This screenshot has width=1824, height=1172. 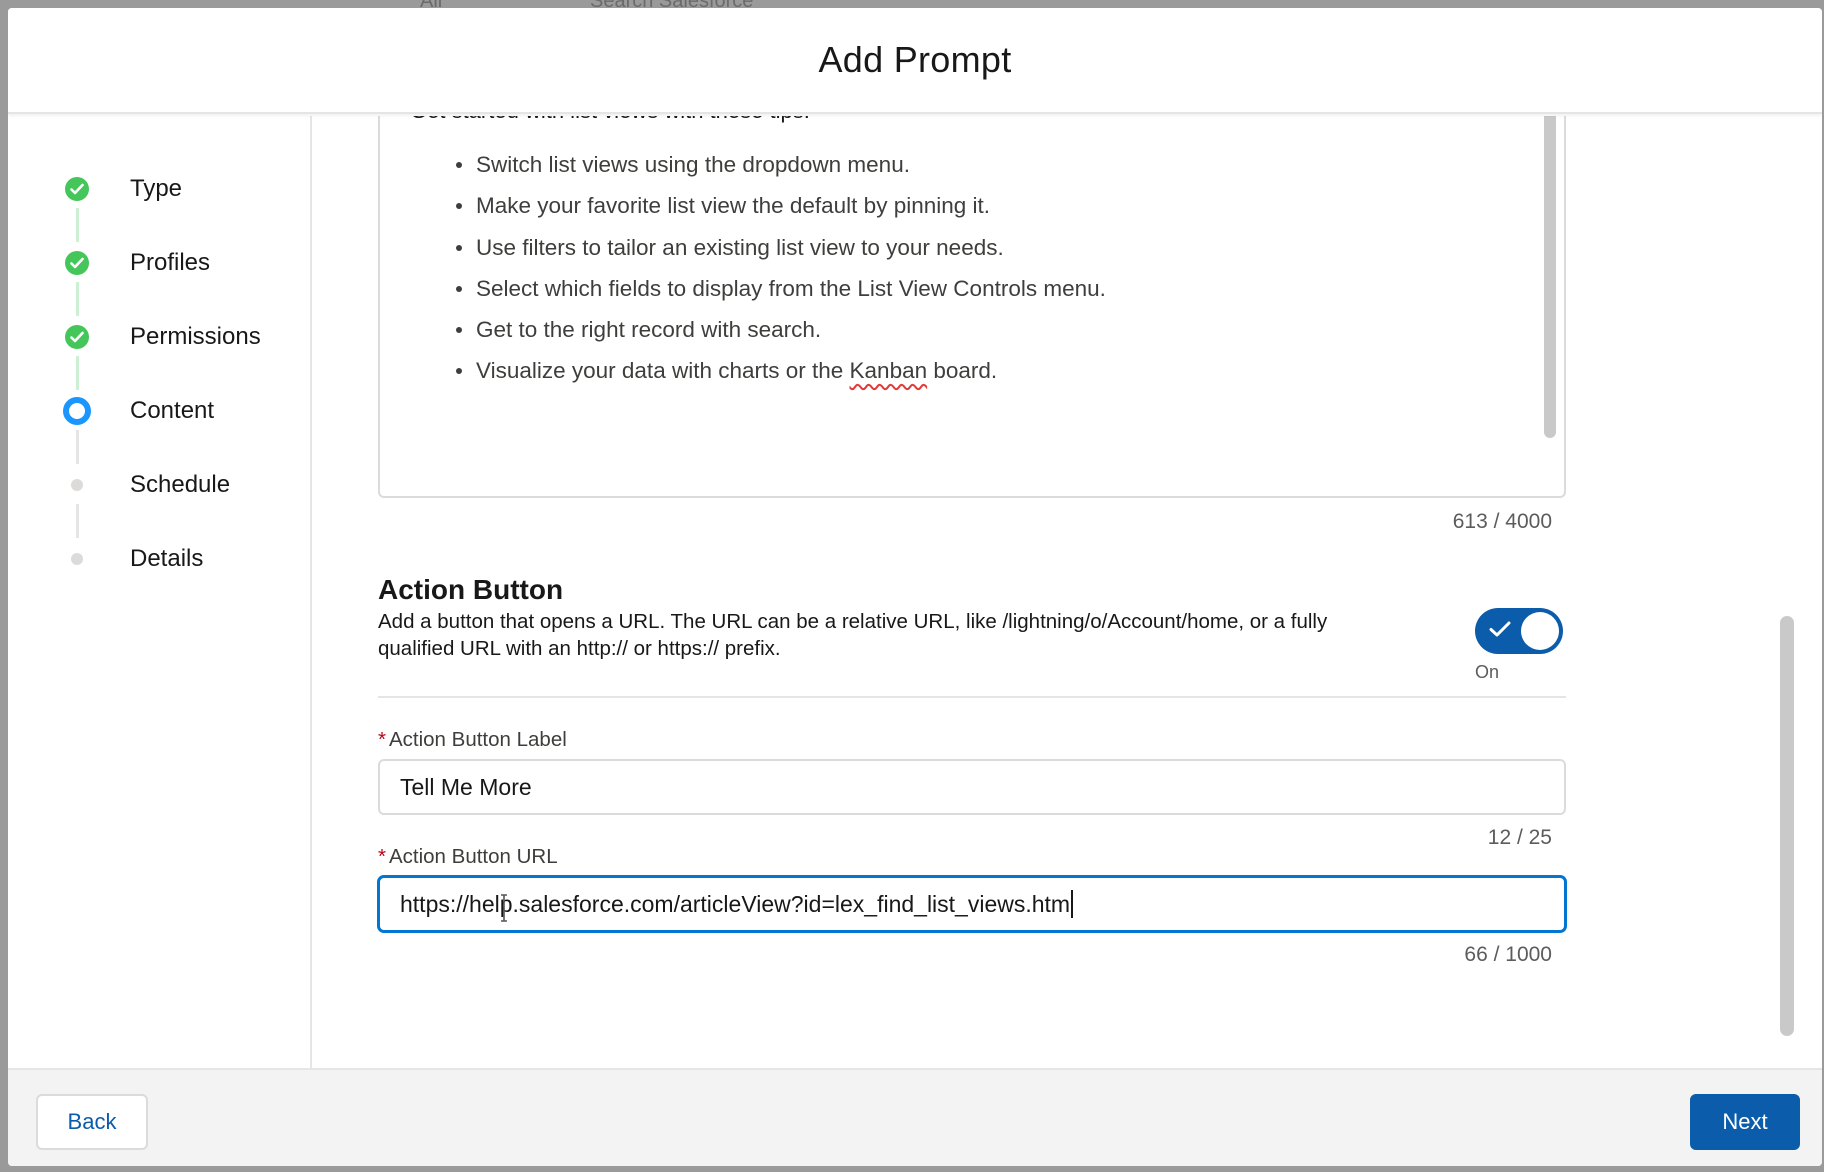 What do you see at coordinates (1487, 672) in the screenshot?
I see `toggle-state-label: On` at bounding box center [1487, 672].